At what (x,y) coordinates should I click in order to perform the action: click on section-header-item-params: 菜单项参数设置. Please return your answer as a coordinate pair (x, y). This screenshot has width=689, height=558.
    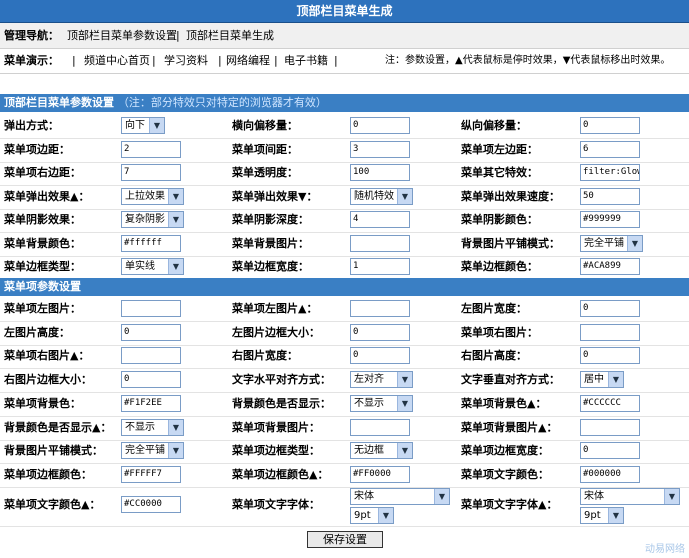
    Looking at the image, I should click on (344, 287).